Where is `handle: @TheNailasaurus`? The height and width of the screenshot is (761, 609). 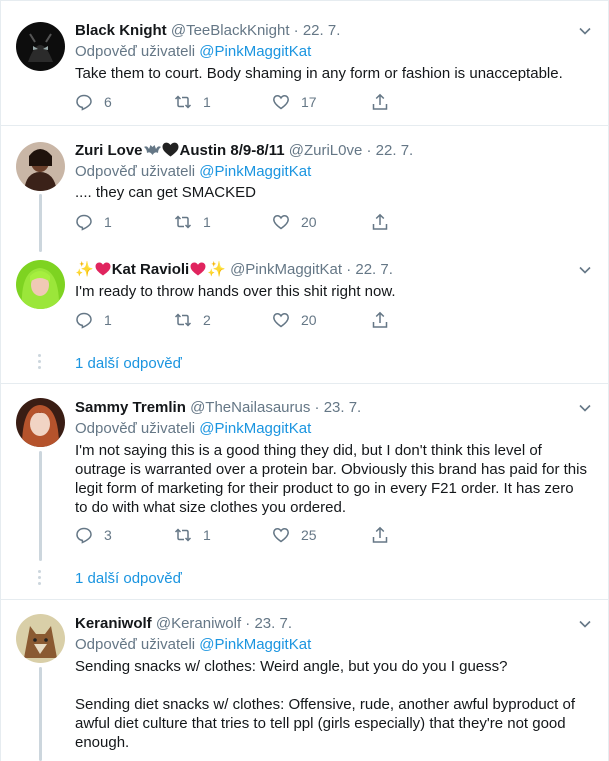
handle: @TheNailasaurus is located at coordinates (250, 407).